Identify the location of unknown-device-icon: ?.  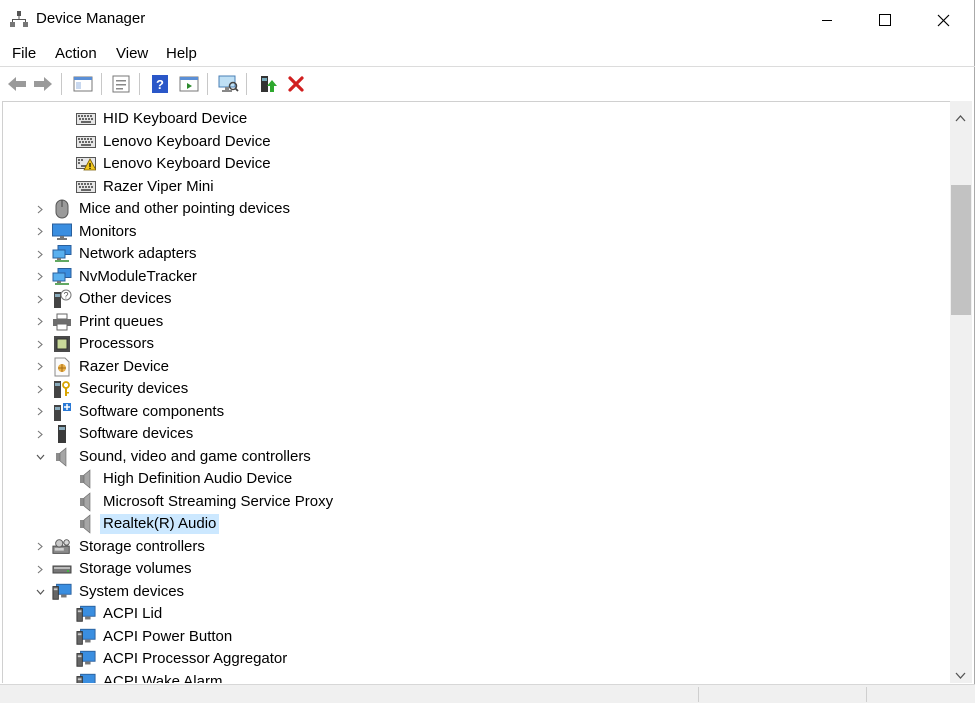
(62, 299).